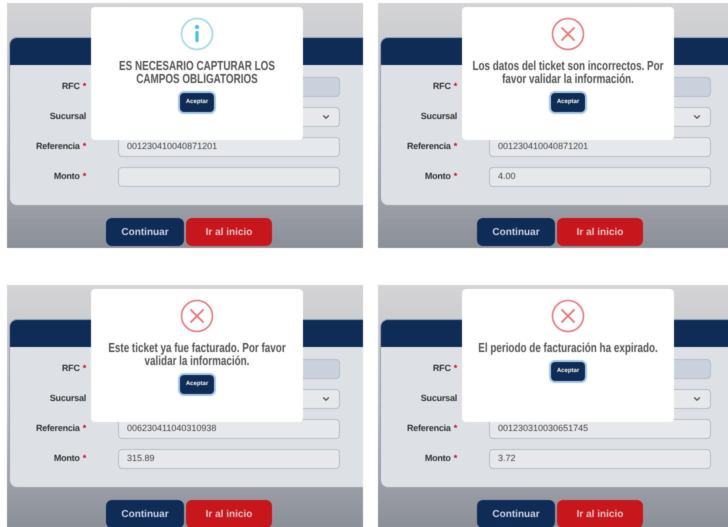 The height and width of the screenshot is (527, 728). Describe the element at coordinates (600, 177) in the screenshot. I see `input-field: 4.00` at that location.